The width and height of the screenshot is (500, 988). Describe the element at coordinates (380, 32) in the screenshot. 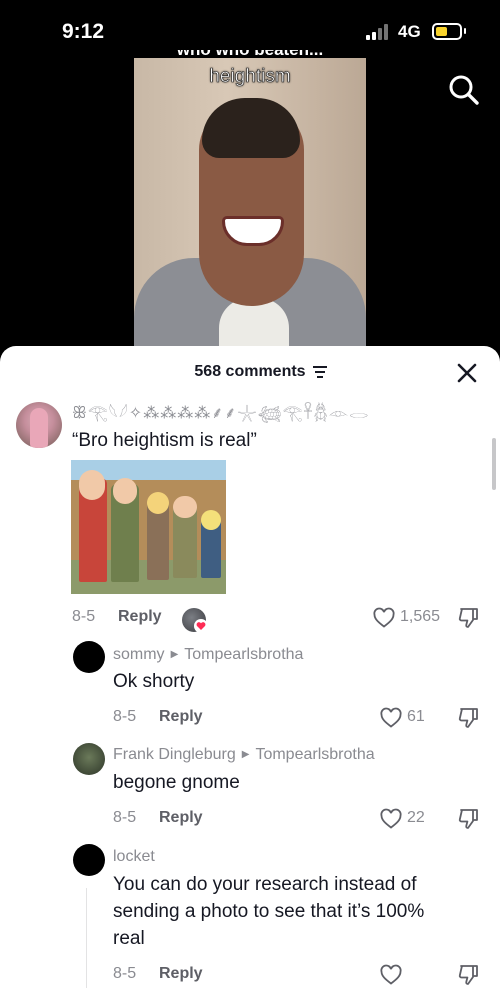

I see `signal-icon` at that location.